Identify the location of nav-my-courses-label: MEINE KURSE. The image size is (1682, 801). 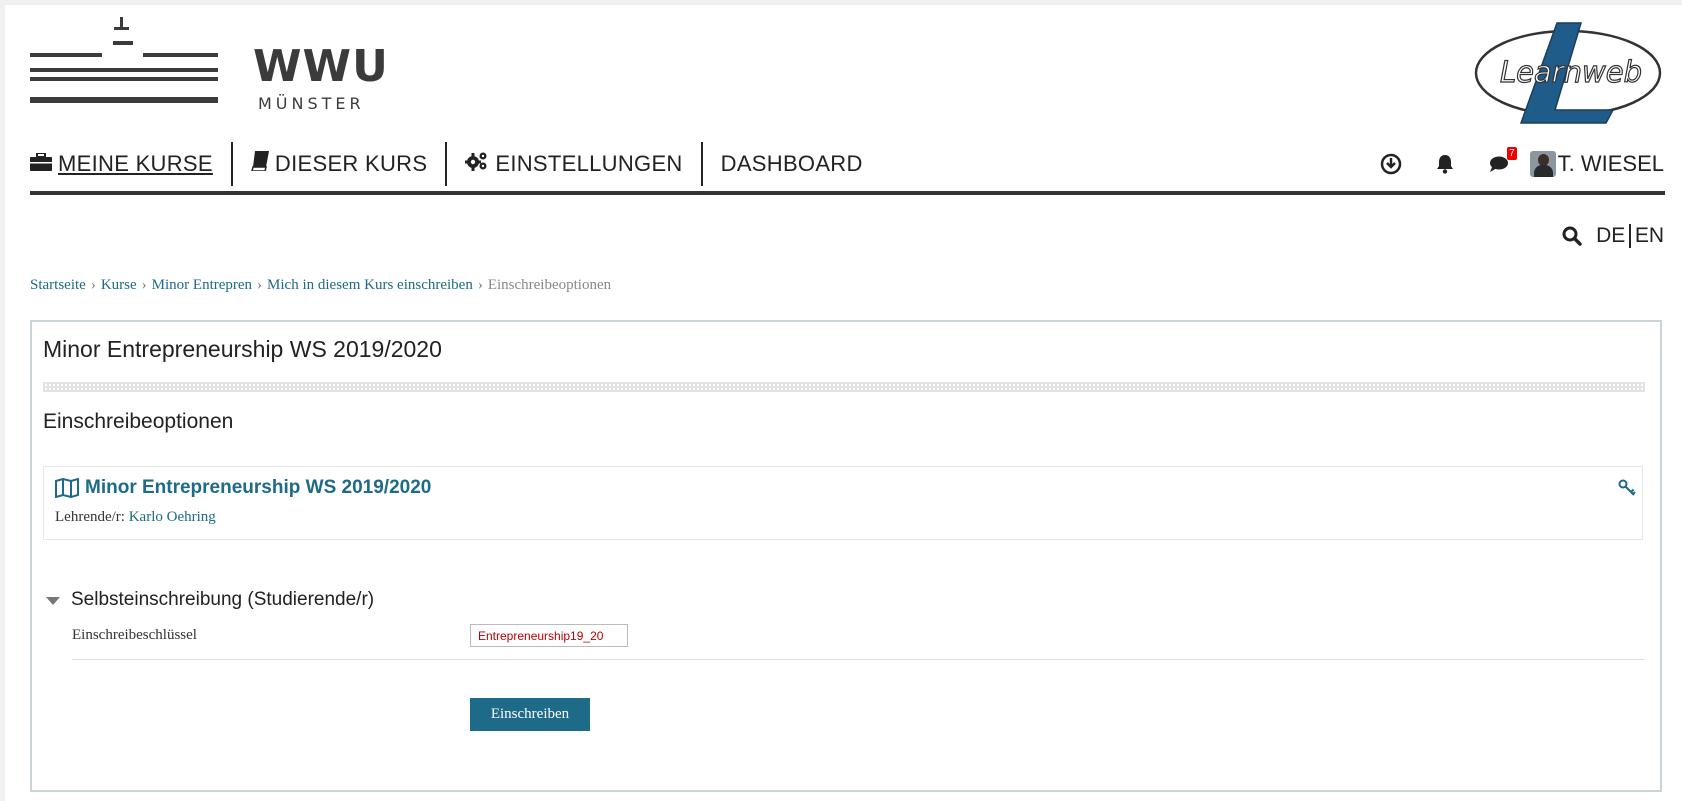
(135, 163).